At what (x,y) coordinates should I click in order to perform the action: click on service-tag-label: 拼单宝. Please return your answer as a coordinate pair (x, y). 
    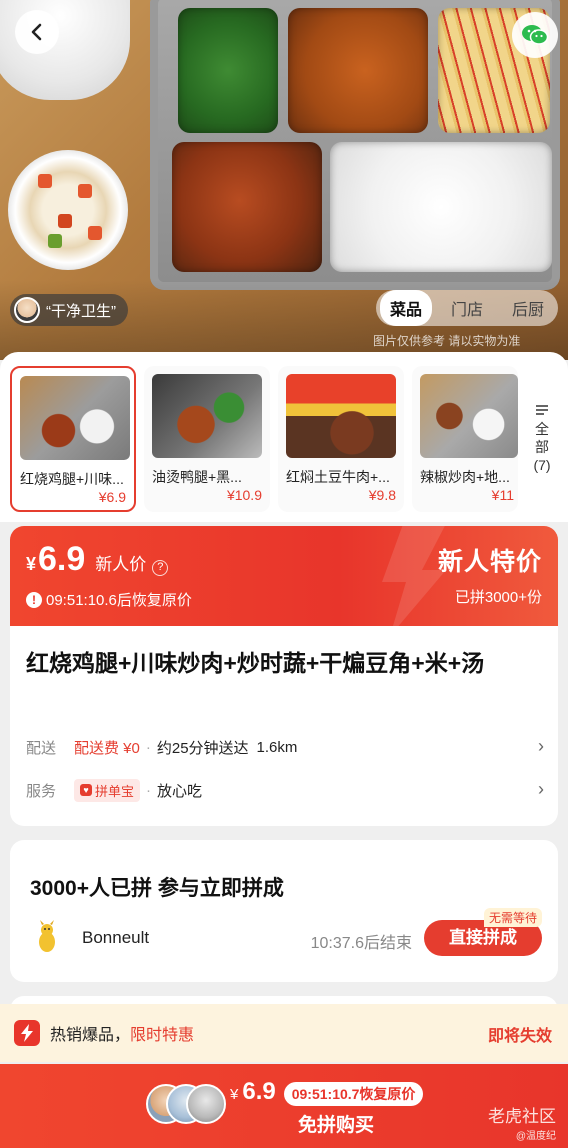
    Looking at the image, I should click on (115, 791).